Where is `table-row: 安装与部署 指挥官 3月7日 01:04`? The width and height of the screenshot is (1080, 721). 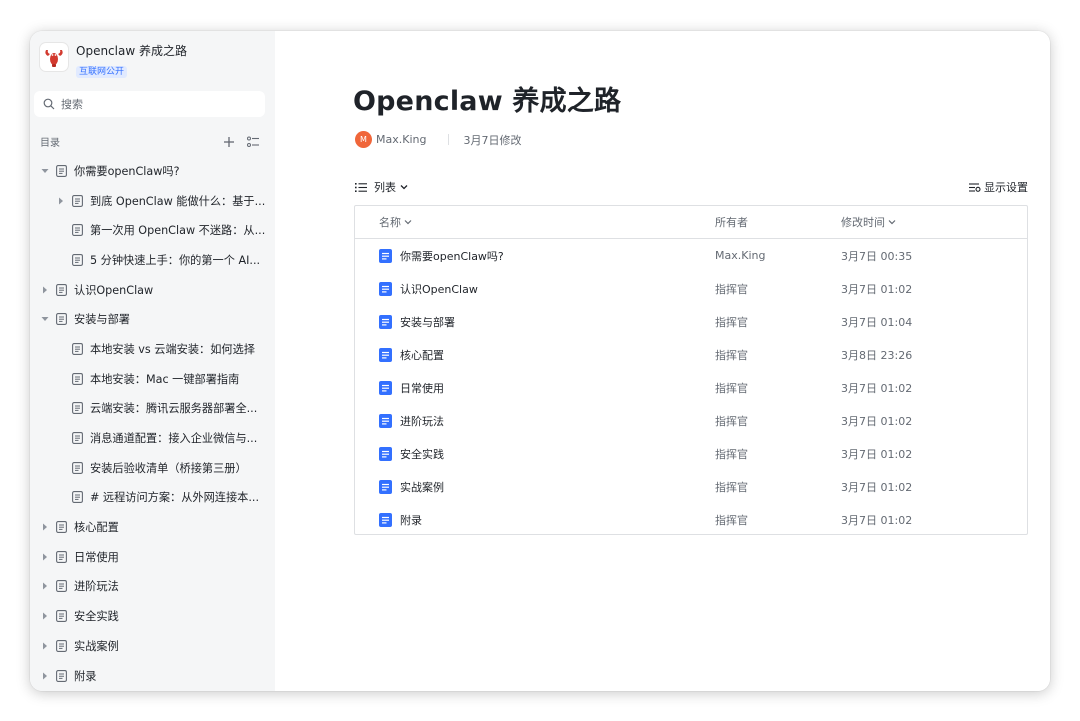 table-row: 安装与部署 指挥官 3月7日 01:04 is located at coordinates (691, 321).